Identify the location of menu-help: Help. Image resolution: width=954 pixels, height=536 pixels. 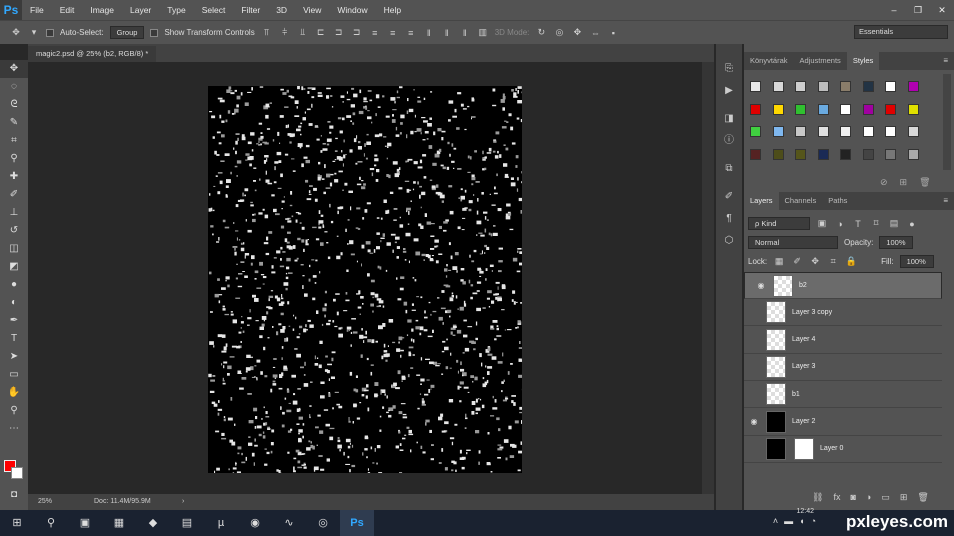
(392, 10).